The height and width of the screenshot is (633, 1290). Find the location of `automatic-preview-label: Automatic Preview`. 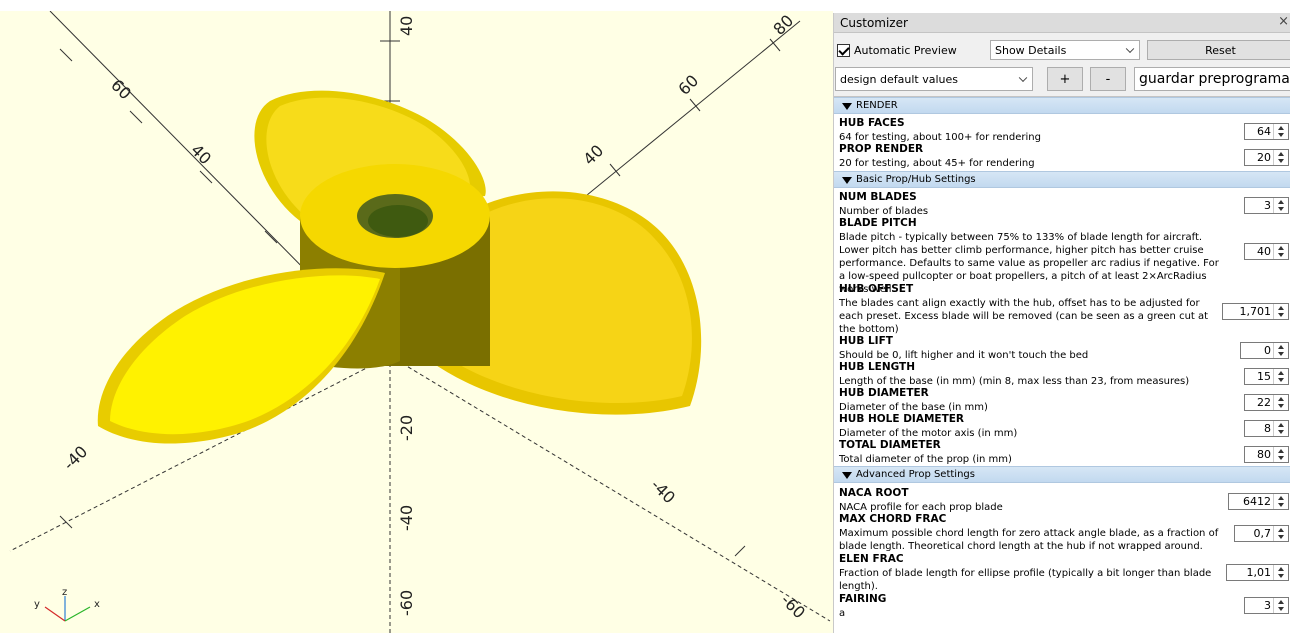

automatic-preview-label: Automatic Preview is located at coordinates (905, 50).